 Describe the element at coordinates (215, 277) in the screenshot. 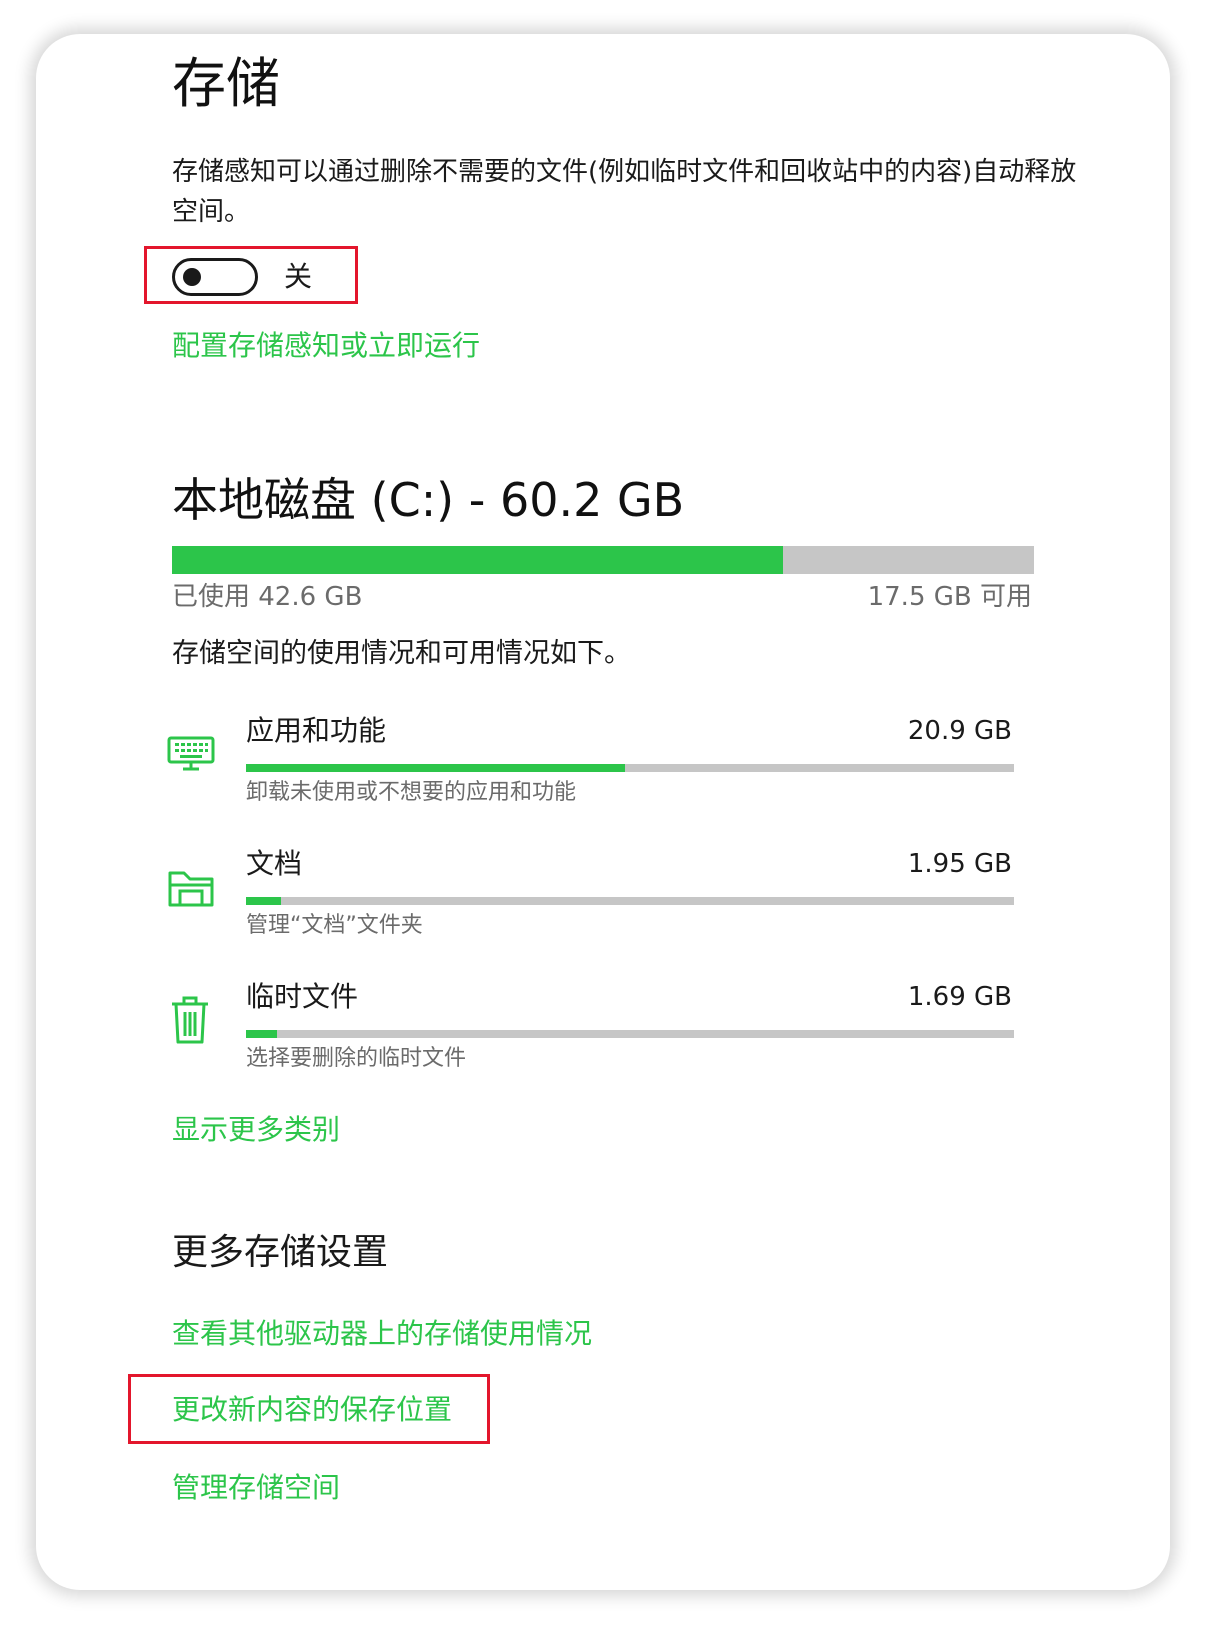

I see `storage-sense-toggle` at that location.